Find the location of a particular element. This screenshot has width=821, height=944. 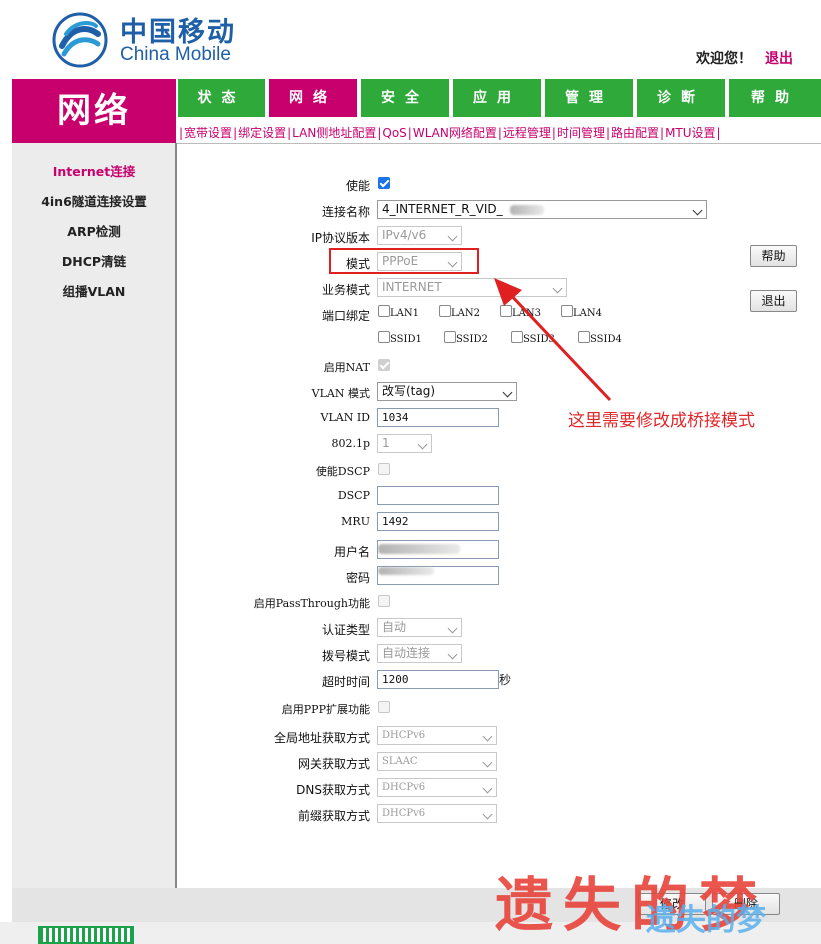

annotation-arrow-icon is located at coordinates (553, 340).